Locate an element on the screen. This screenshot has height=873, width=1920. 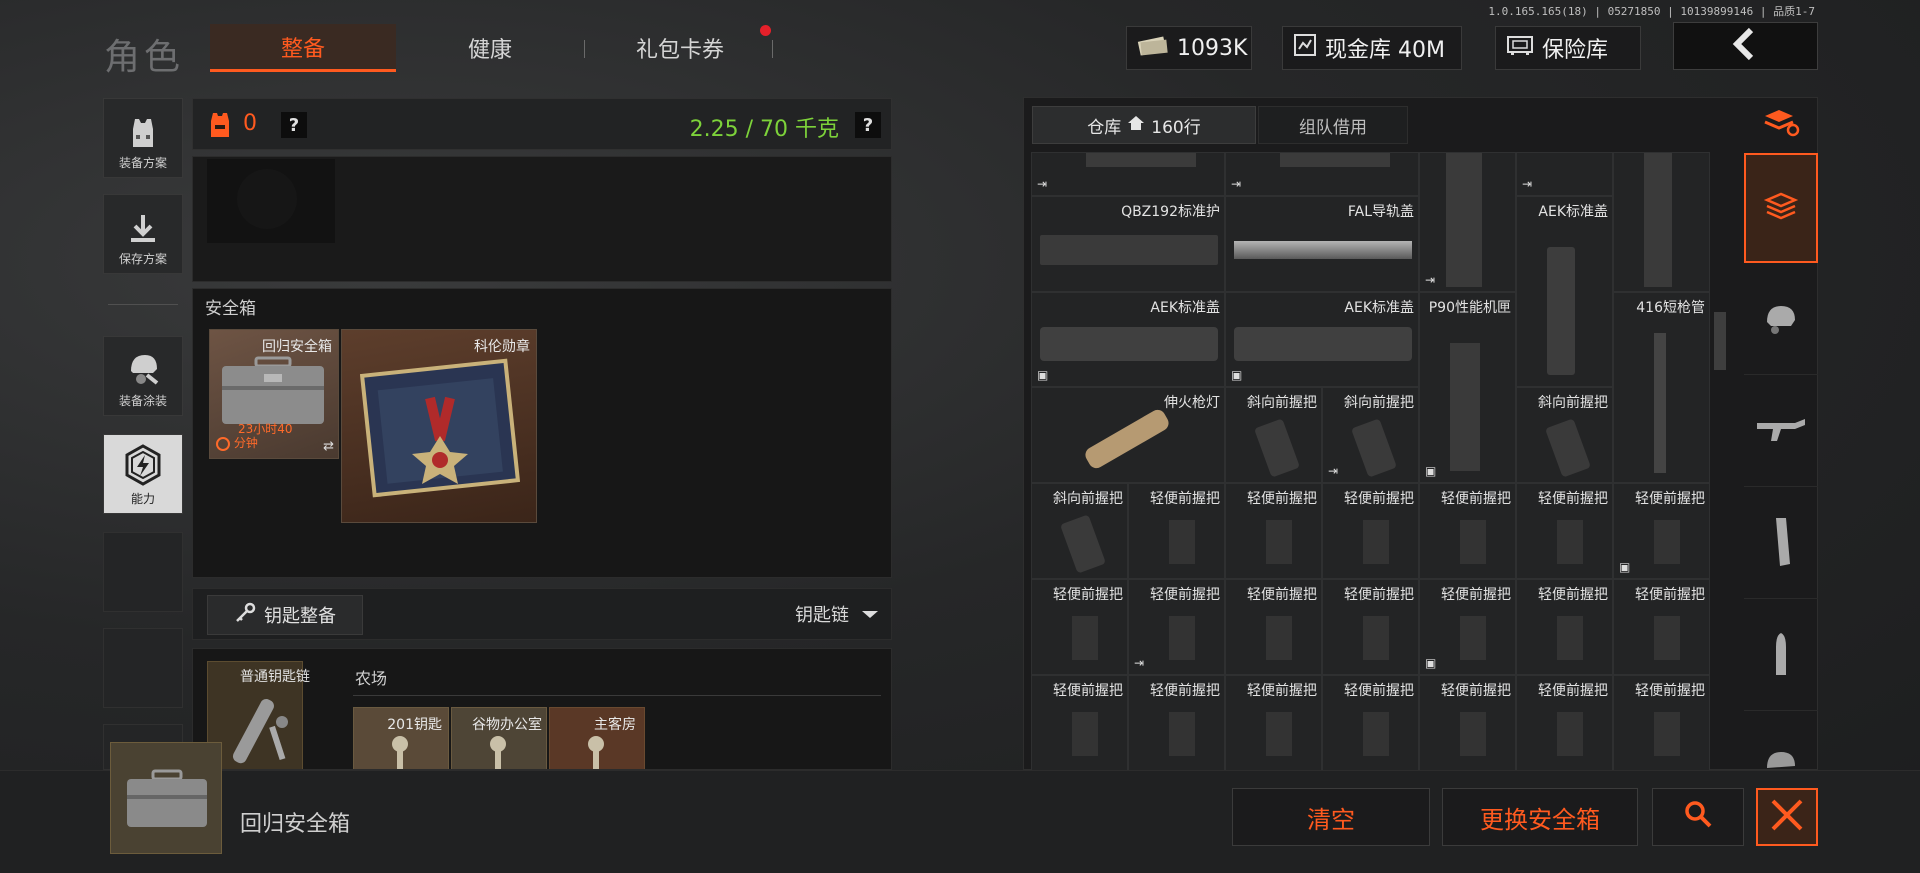
back-button is located at coordinates (1745, 46).